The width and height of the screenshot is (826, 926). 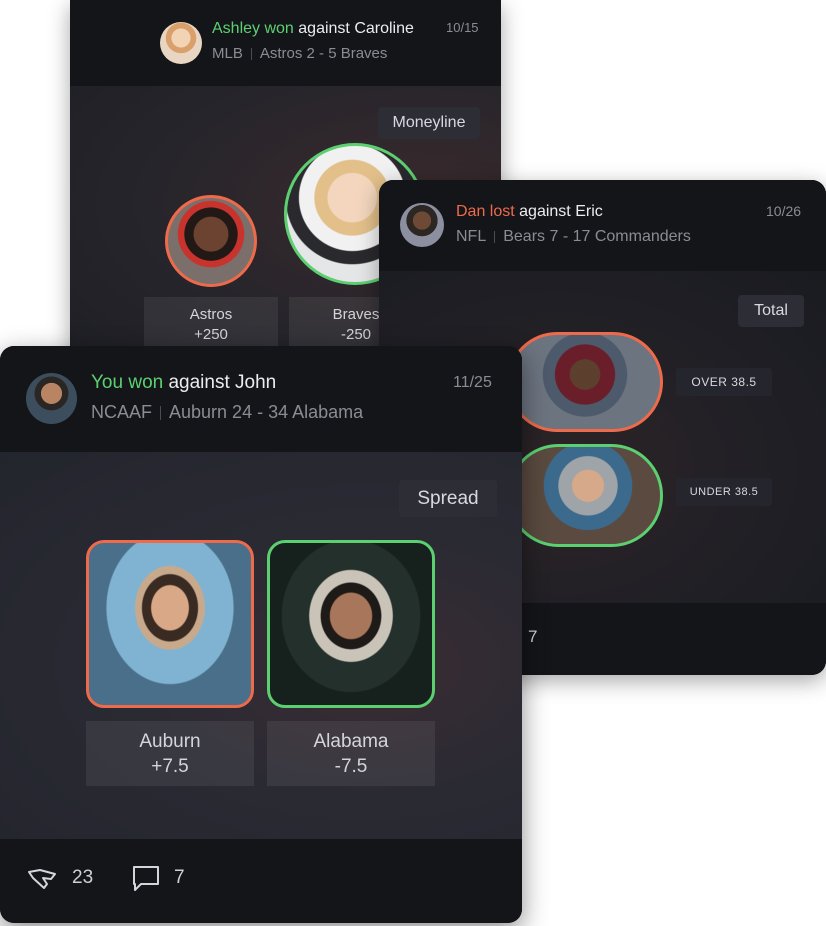 I want to click on opponent-text: against Caroline, so click(x=353, y=28).